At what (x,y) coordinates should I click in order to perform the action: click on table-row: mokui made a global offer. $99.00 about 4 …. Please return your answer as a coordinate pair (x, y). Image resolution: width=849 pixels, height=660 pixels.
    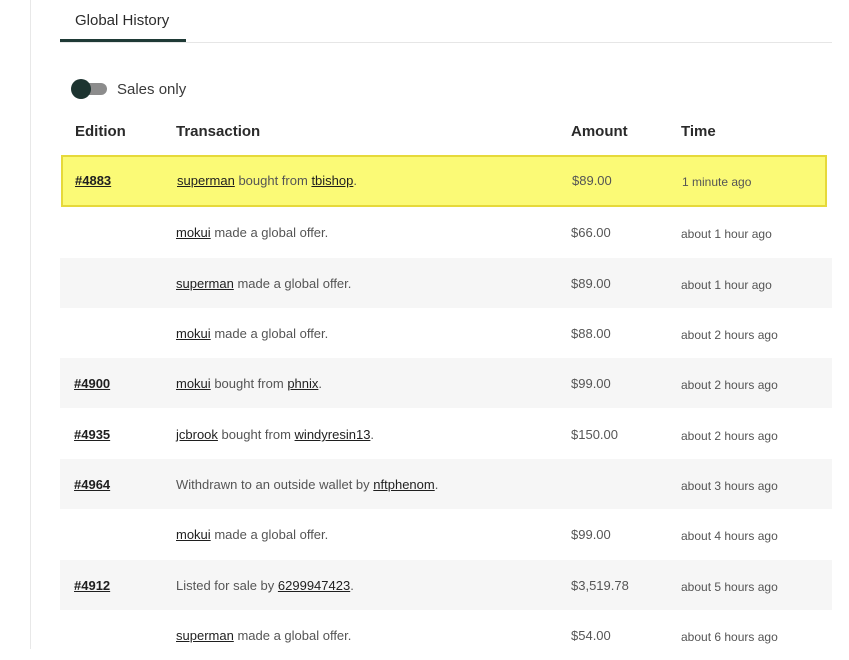
    Looking at the image, I should click on (446, 534).